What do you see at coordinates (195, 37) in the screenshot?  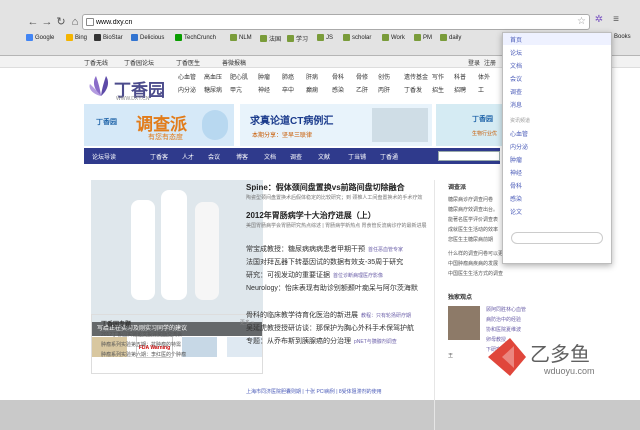 I see `bookmark-techcrunch: TechCrunch` at bounding box center [195, 37].